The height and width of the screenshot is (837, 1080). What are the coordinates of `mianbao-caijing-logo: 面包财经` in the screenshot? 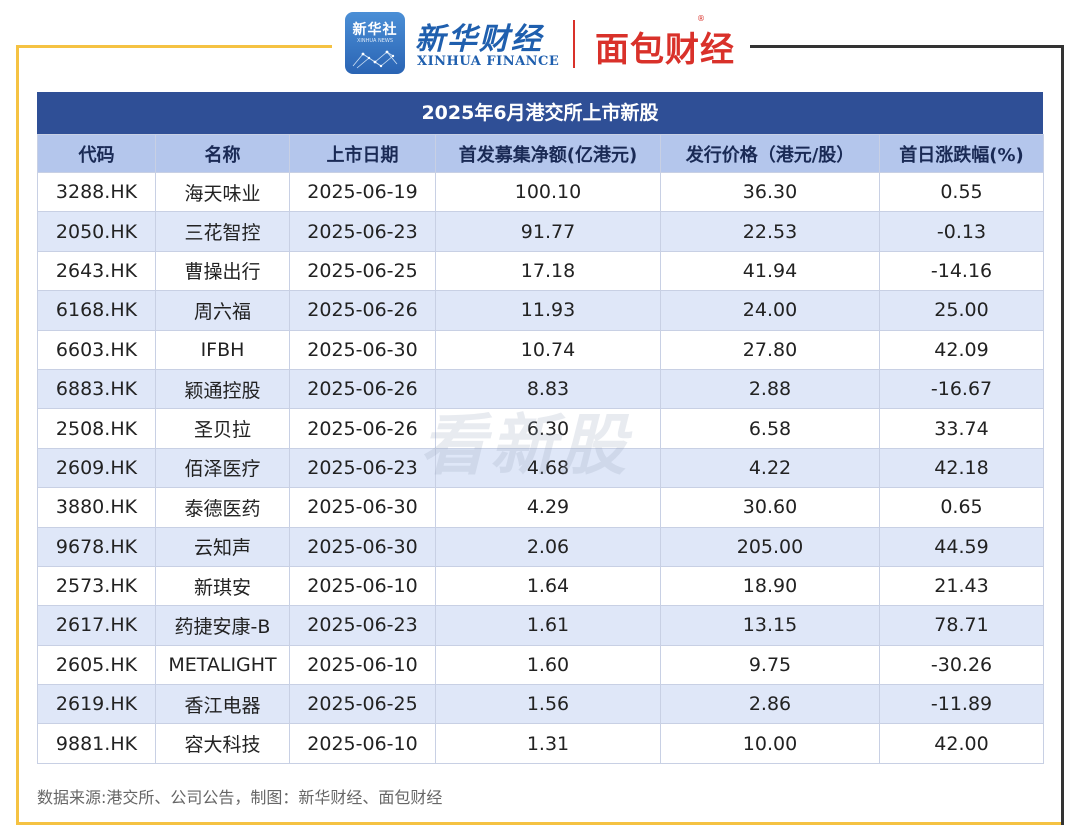 It's located at (665, 50).